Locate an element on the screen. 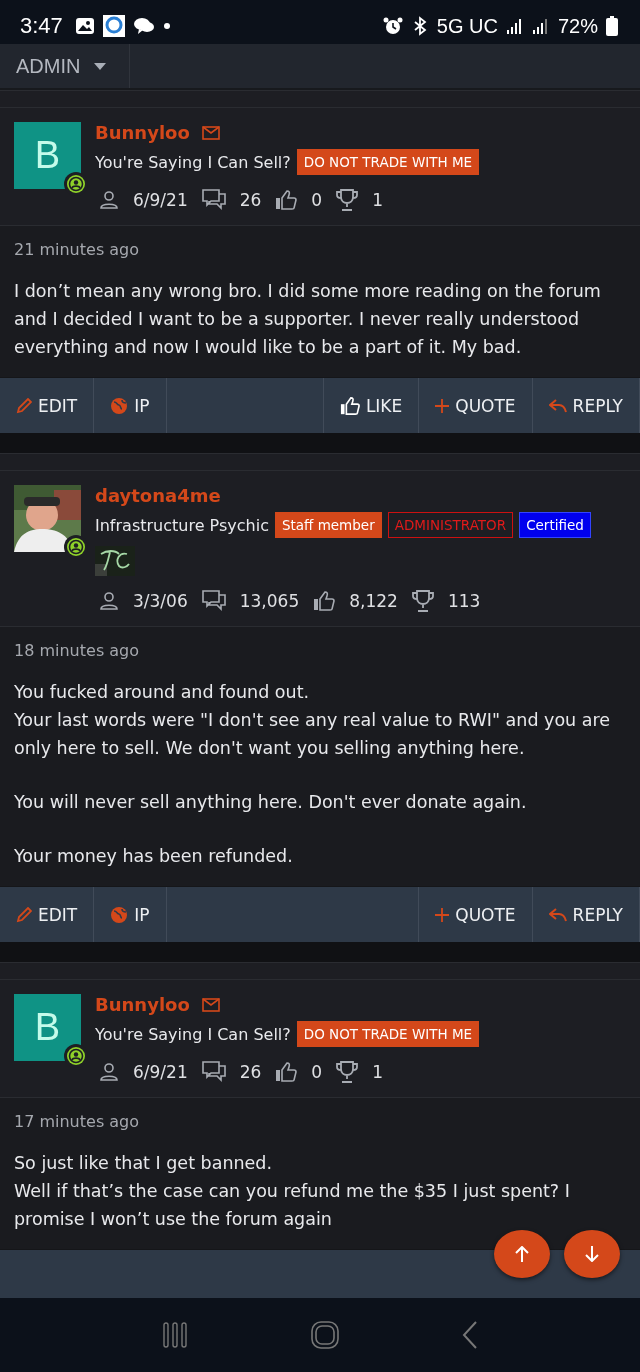 Image resolution: width=640 pixels, height=1372 pixels. post-time: 18 minutes ago is located at coordinates (320, 650).